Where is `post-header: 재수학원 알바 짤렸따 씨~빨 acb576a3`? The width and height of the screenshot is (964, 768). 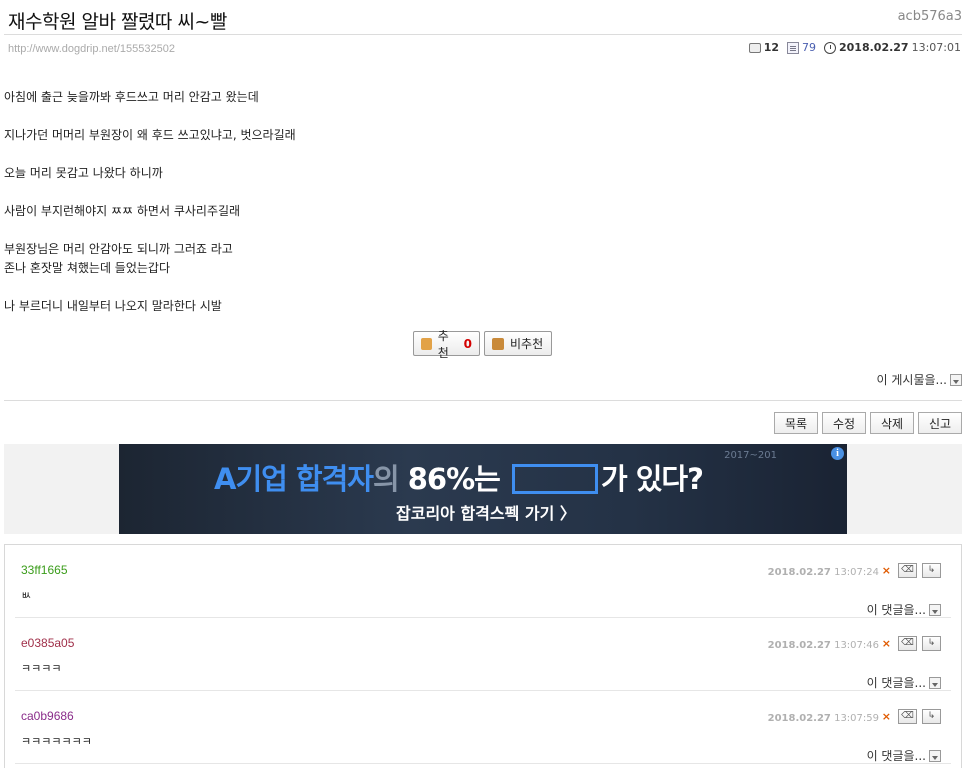 post-header: 재수학원 알바 짤렸따 씨~빨 acb576a3 is located at coordinates (486, 19).